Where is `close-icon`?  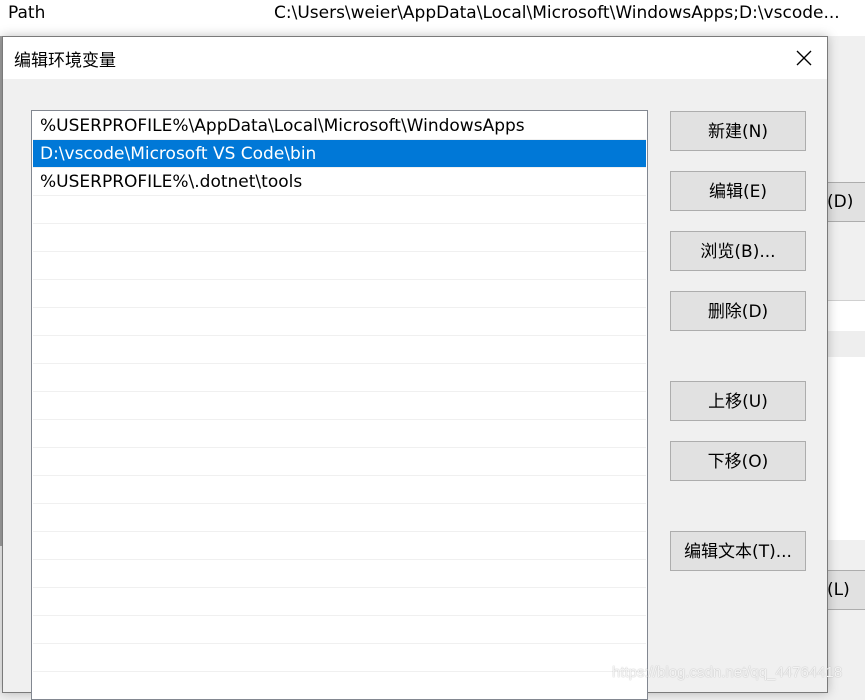 close-icon is located at coordinates (804, 58).